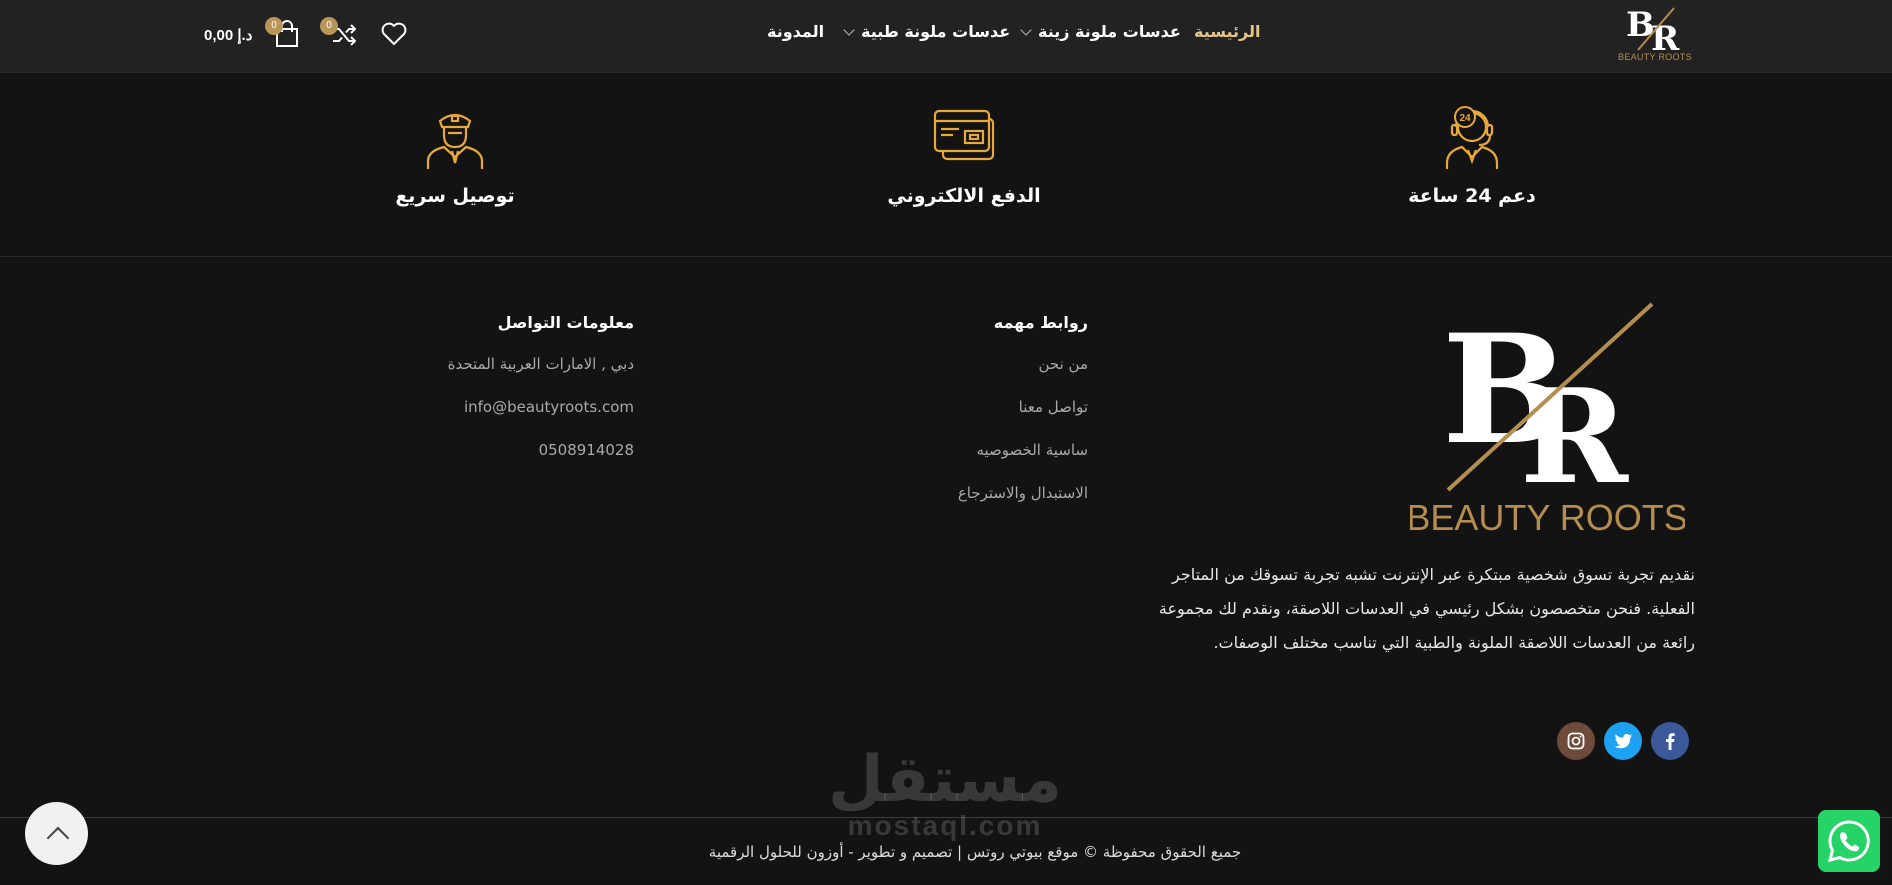 The image size is (1892, 885). Describe the element at coordinates (964, 135) in the screenshot. I see `credit-card-icon` at that location.